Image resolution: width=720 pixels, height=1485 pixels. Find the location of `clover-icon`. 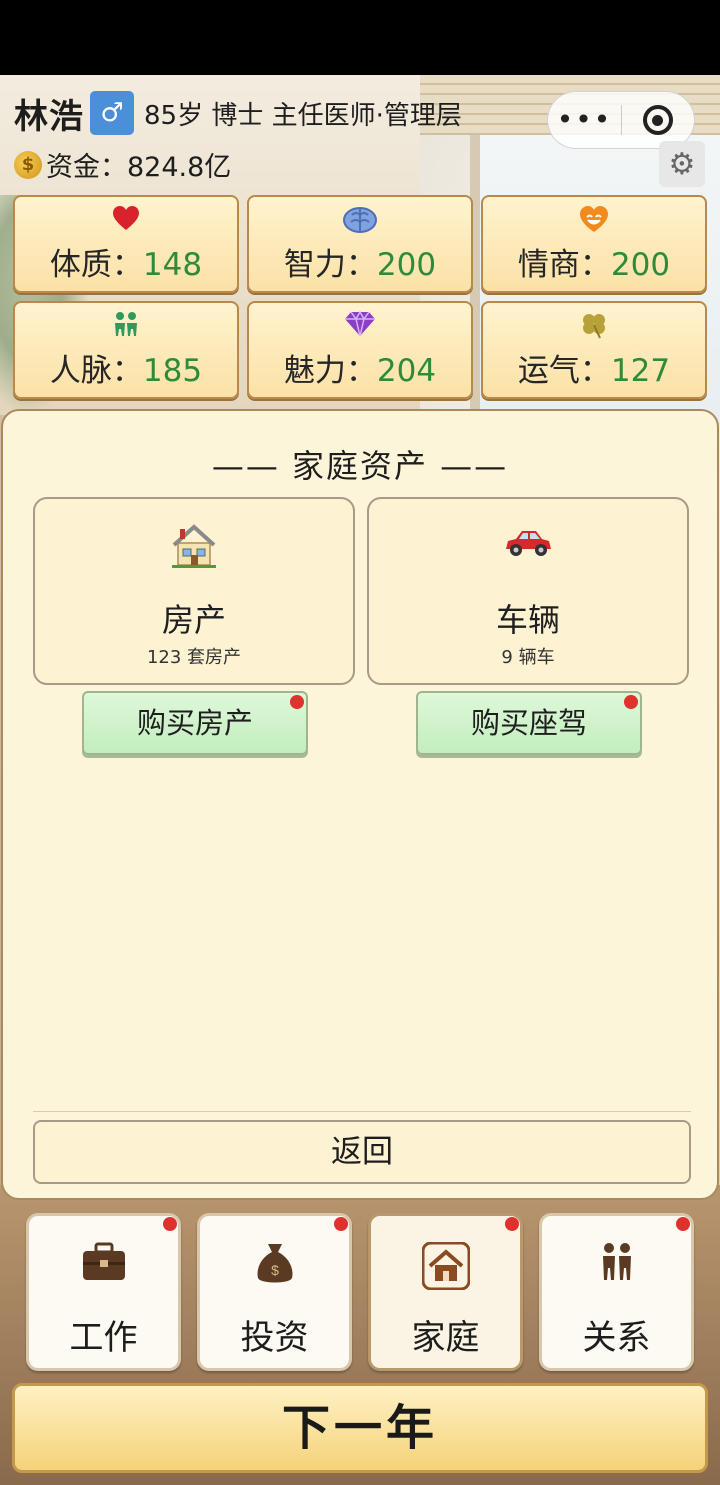

clover-icon is located at coordinates (594, 328).